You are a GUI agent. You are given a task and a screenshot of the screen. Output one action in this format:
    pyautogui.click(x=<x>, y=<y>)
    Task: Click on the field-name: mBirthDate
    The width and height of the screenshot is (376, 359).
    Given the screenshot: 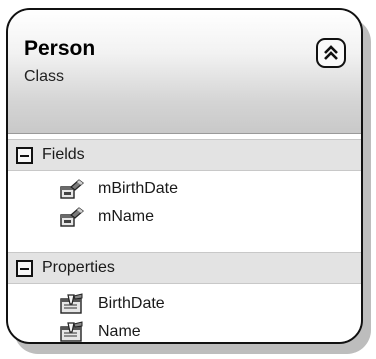 What is the action you would take?
    pyautogui.click(x=138, y=188)
    